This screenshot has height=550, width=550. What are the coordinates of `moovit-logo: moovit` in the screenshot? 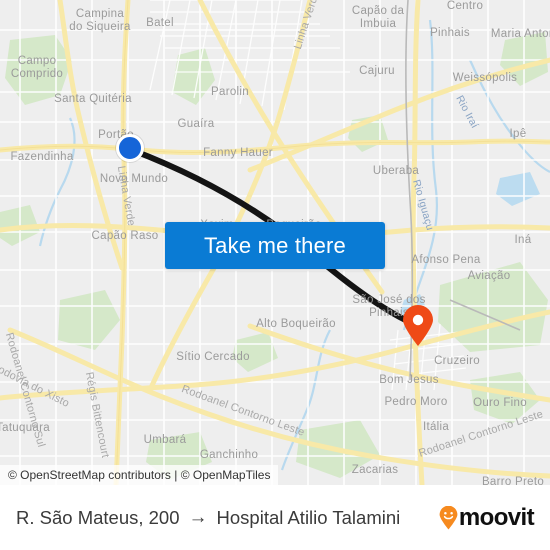 It's located at (487, 517).